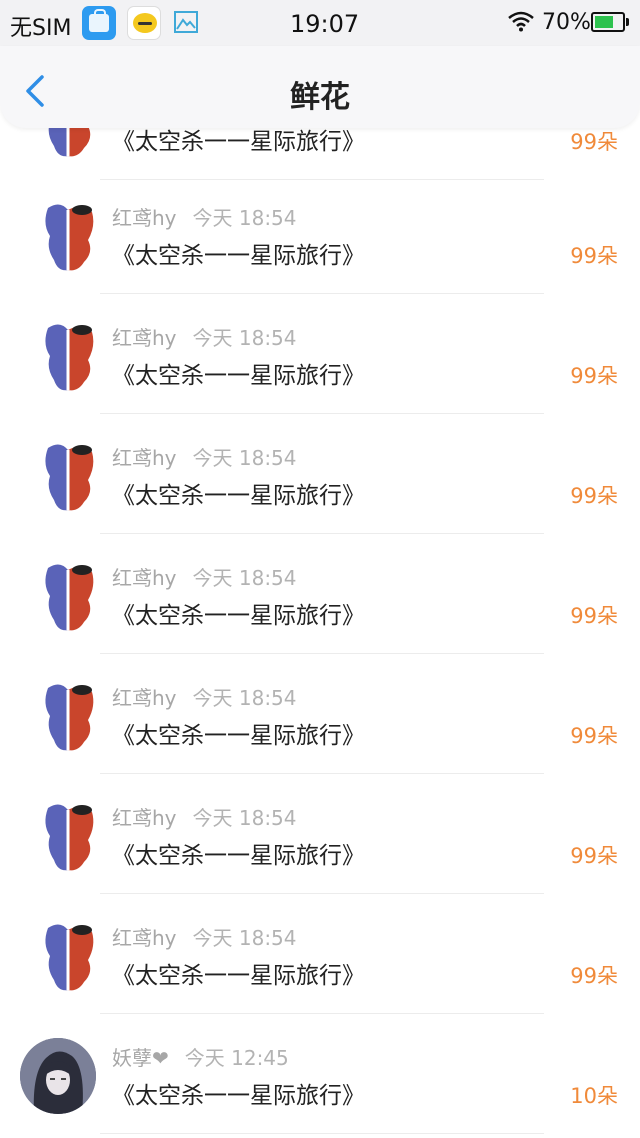 This screenshot has width=640, height=1138. I want to click on page-title: 鲜花, so click(320, 97).